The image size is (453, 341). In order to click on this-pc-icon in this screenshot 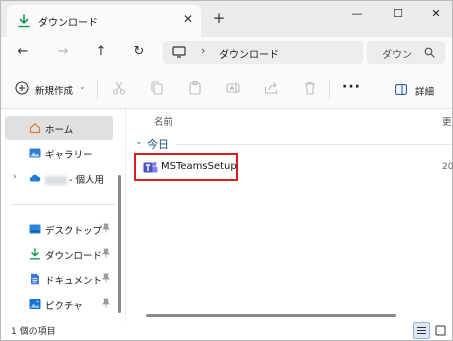, I will do `click(179, 52)`.